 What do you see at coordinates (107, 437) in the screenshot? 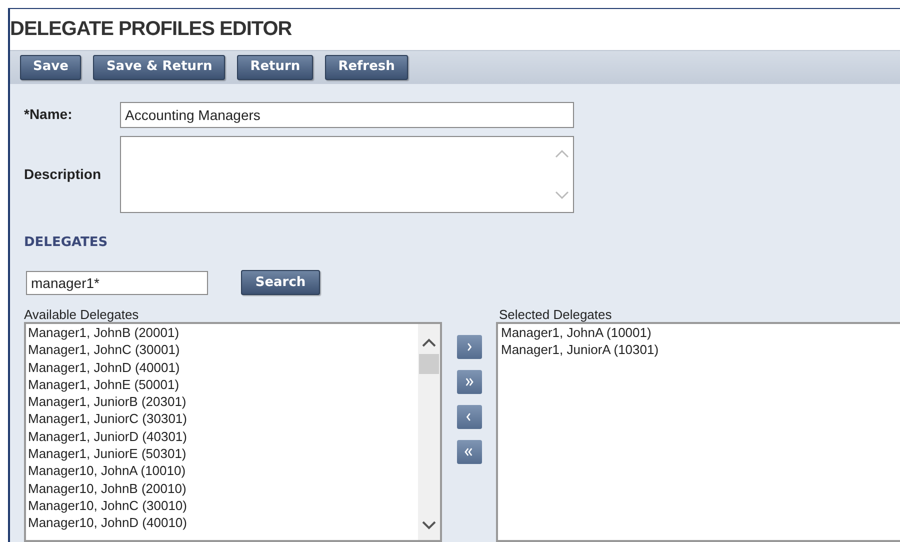
I see `list-item: Manager1, JuniorD (40301)` at bounding box center [107, 437].